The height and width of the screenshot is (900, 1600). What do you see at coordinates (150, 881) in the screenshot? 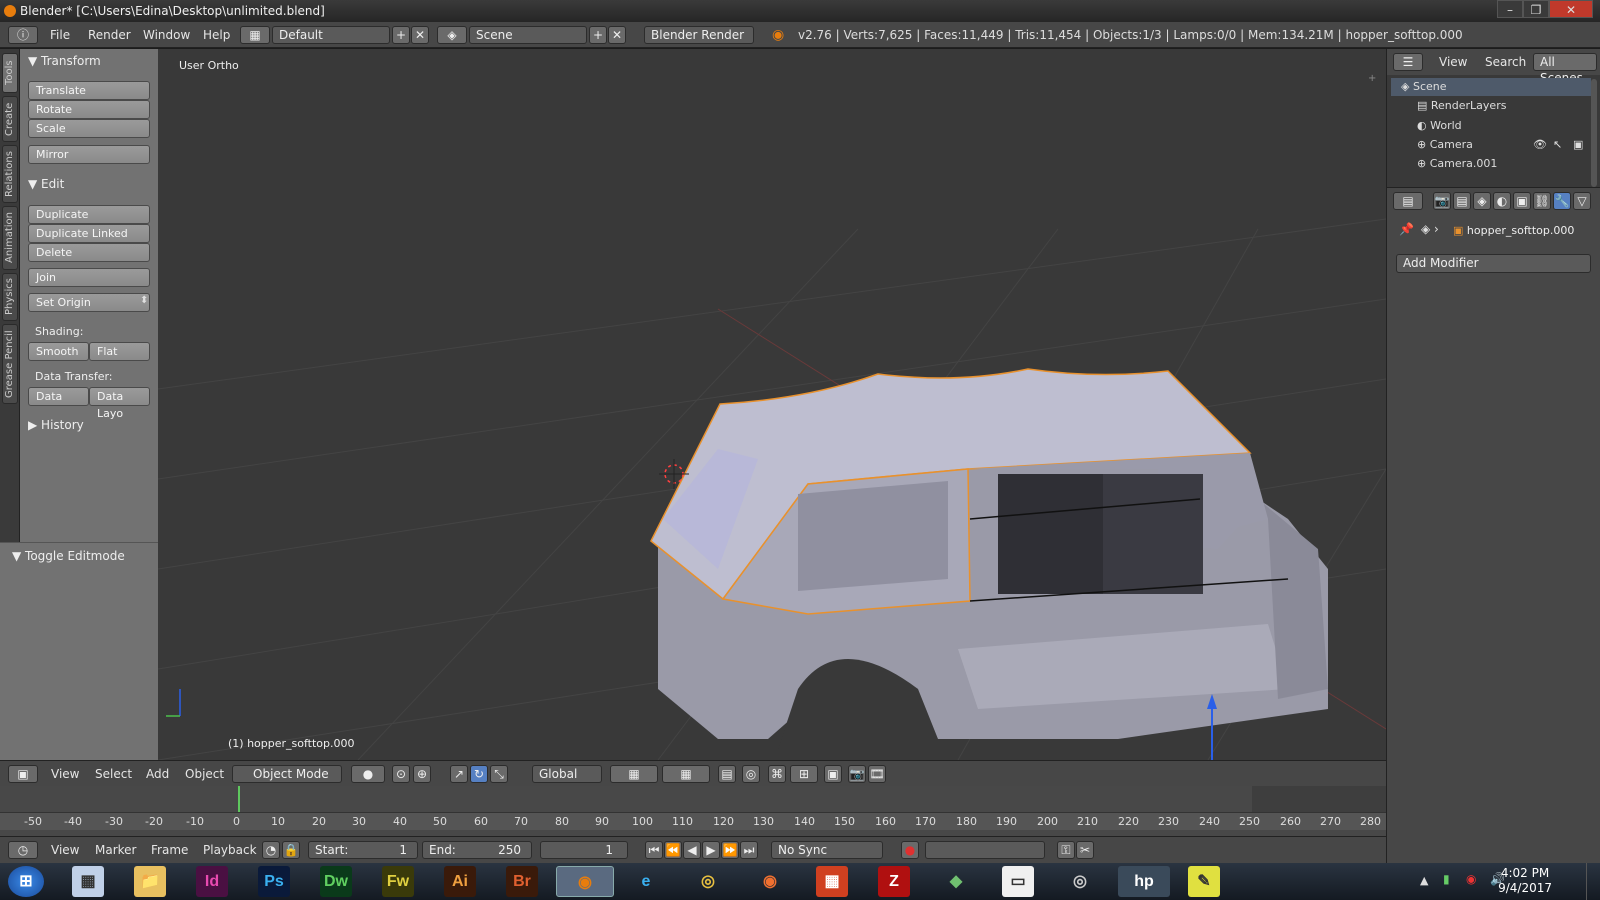
I see `file-explorer-icon: 📁` at bounding box center [150, 881].